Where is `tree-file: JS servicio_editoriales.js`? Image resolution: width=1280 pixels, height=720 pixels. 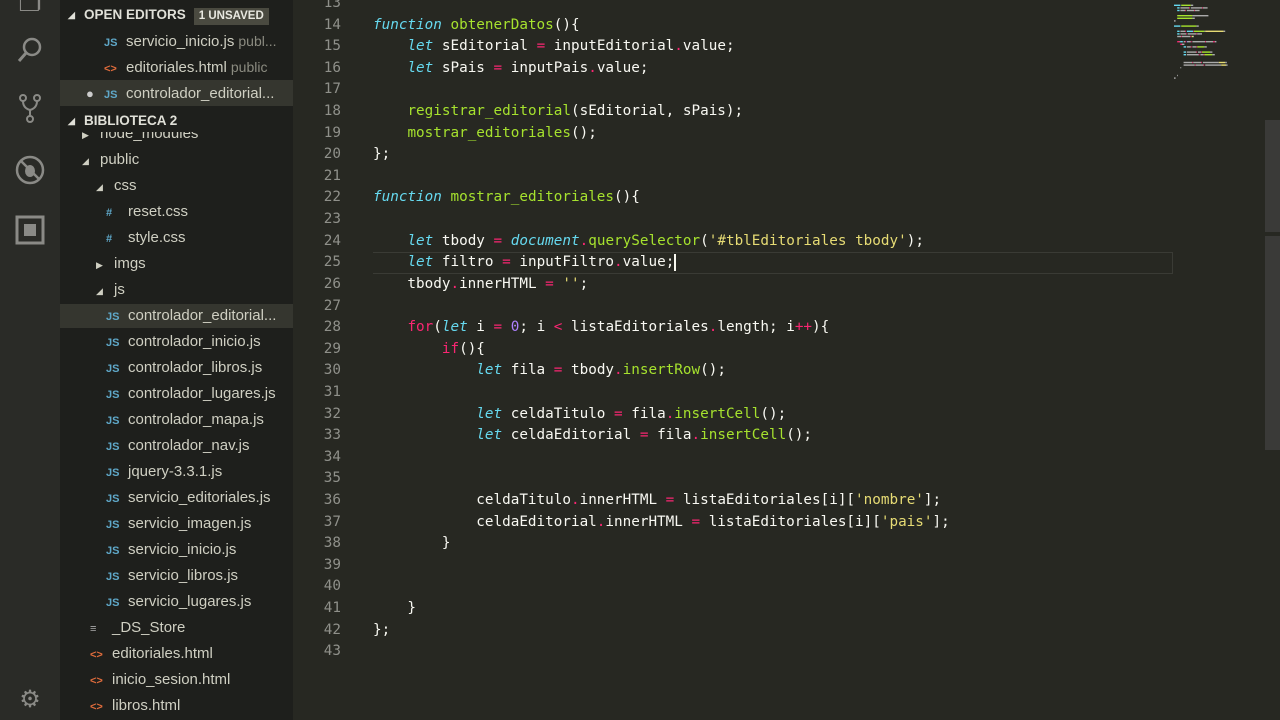 tree-file: JS servicio_editoriales.js is located at coordinates (176, 498).